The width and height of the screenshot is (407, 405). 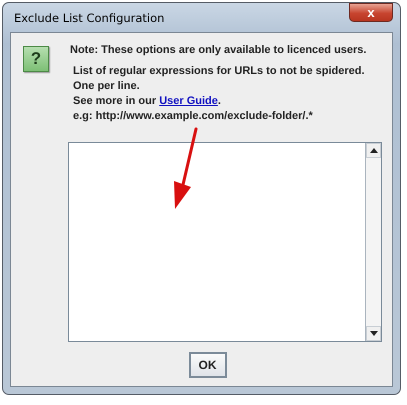 I want to click on scrollbar, so click(x=373, y=242).